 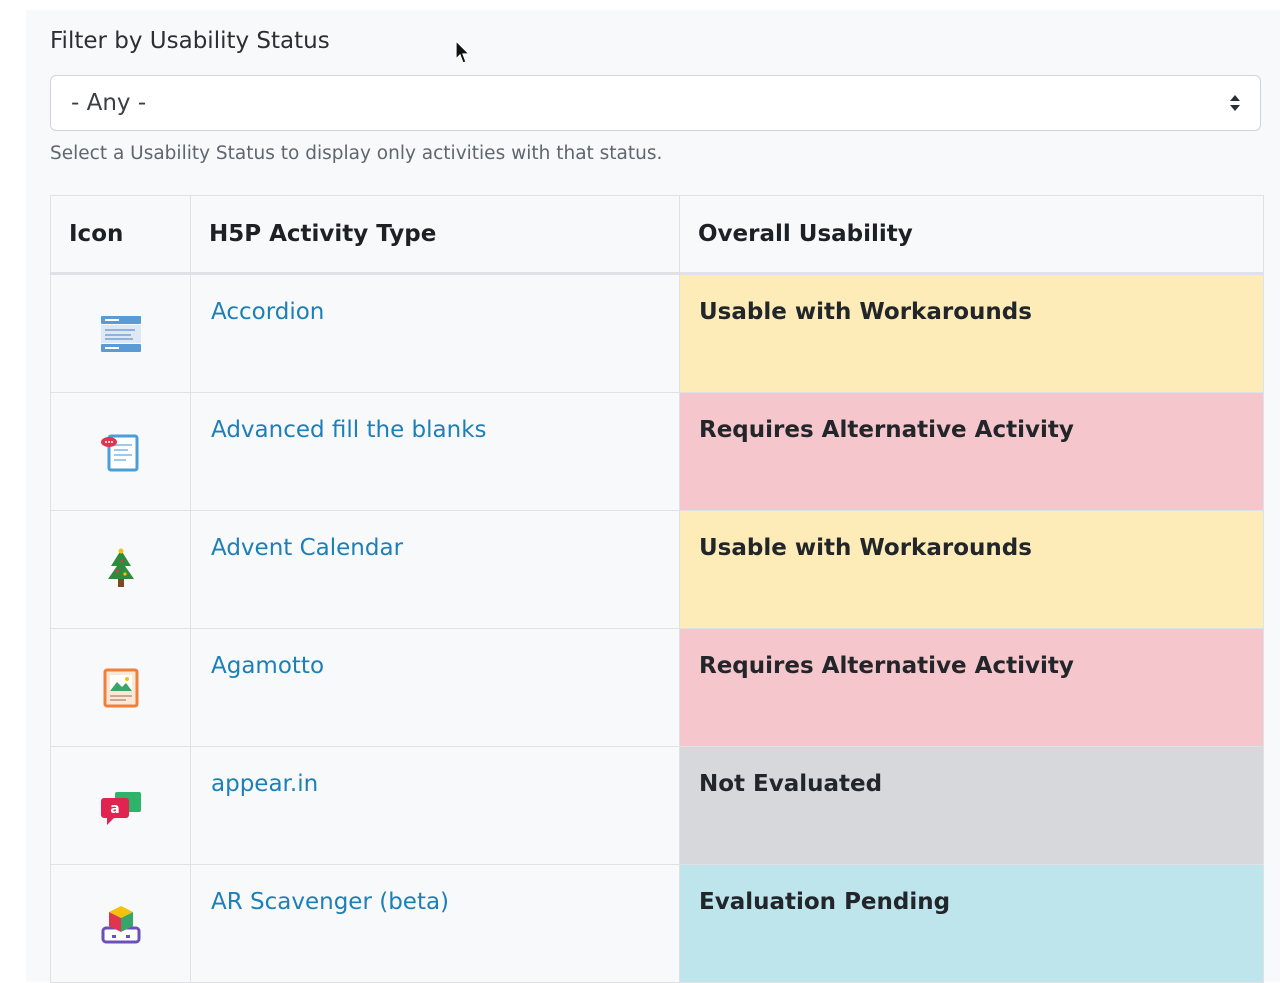 What do you see at coordinates (1235, 103) in the screenshot?
I see `select-arrows-icon` at bounding box center [1235, 103].